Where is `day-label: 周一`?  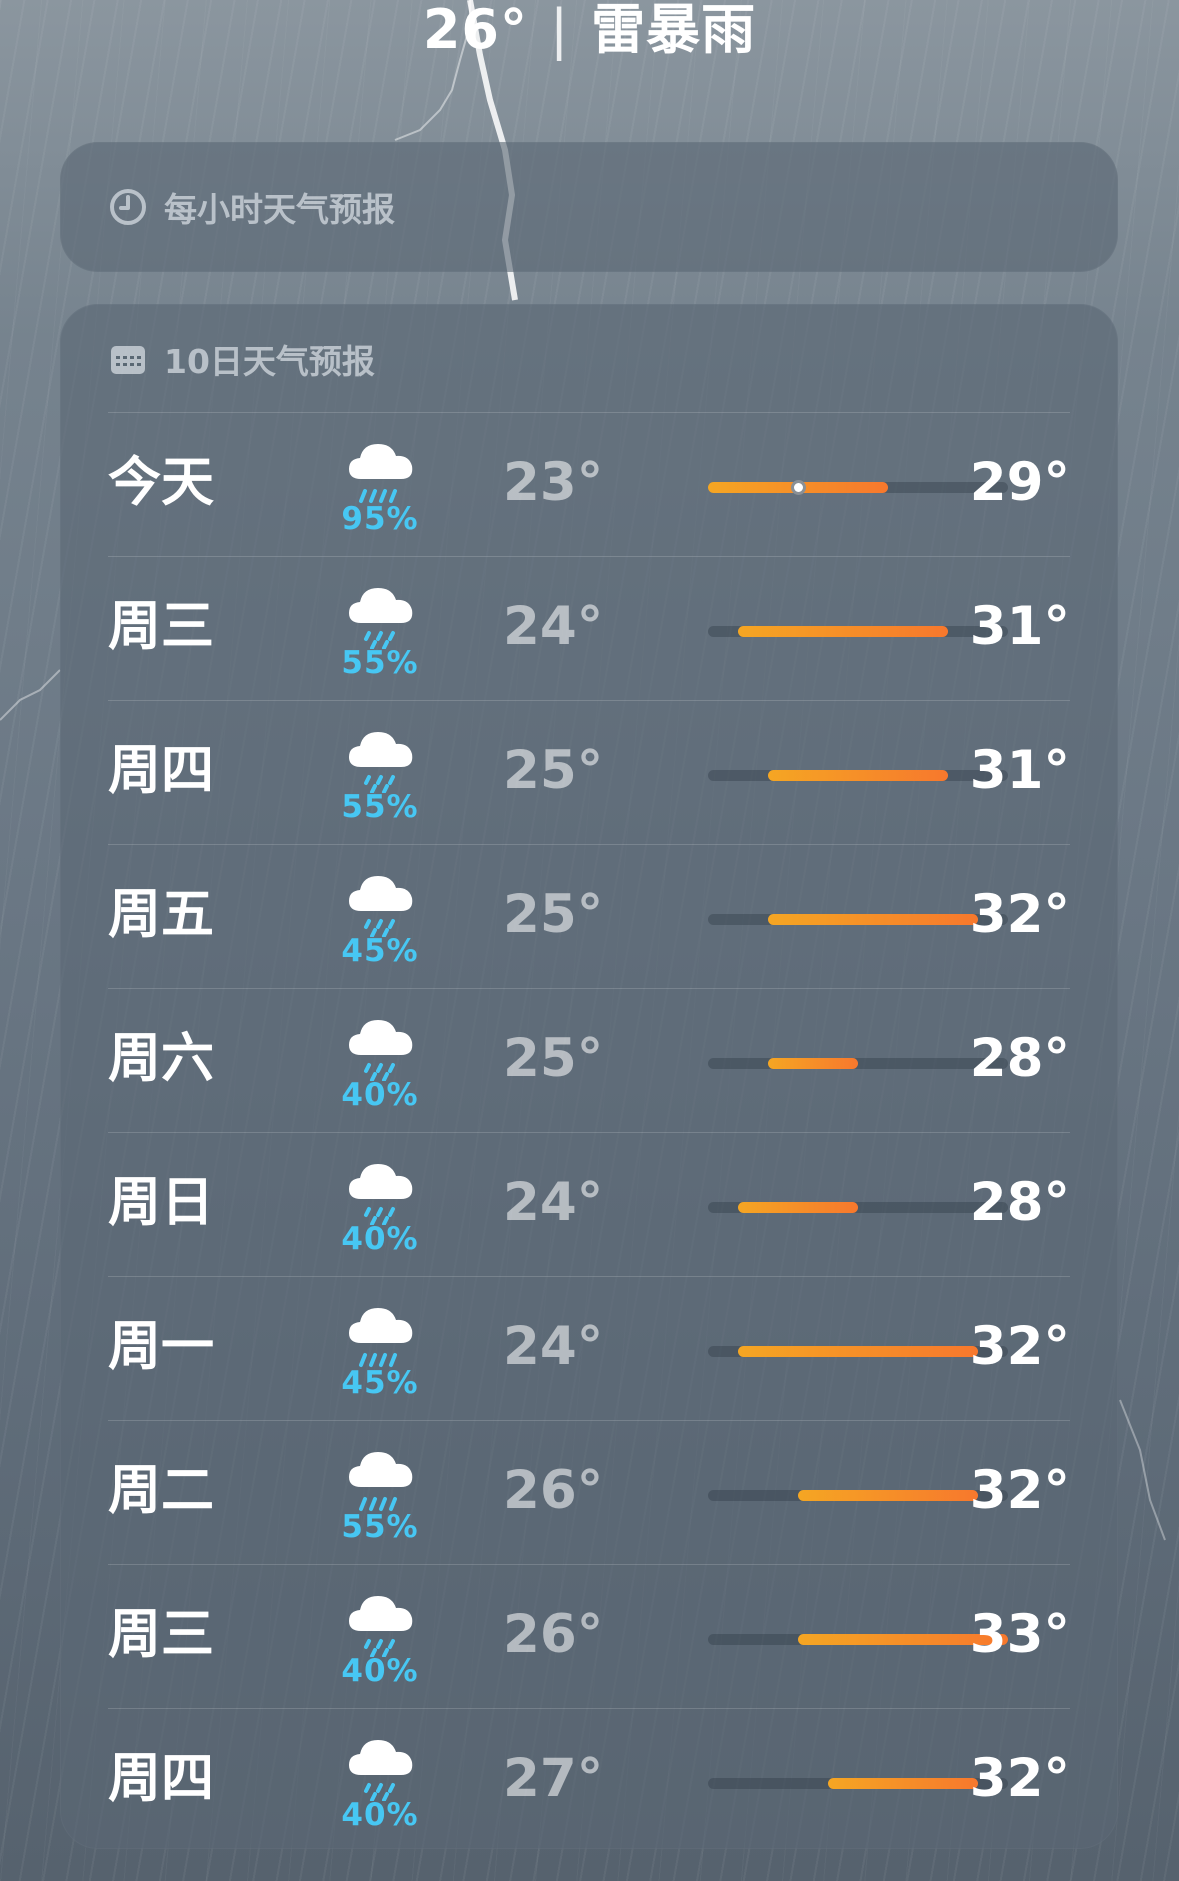 day-label: 周一 is located at coordinates (161, 1346).